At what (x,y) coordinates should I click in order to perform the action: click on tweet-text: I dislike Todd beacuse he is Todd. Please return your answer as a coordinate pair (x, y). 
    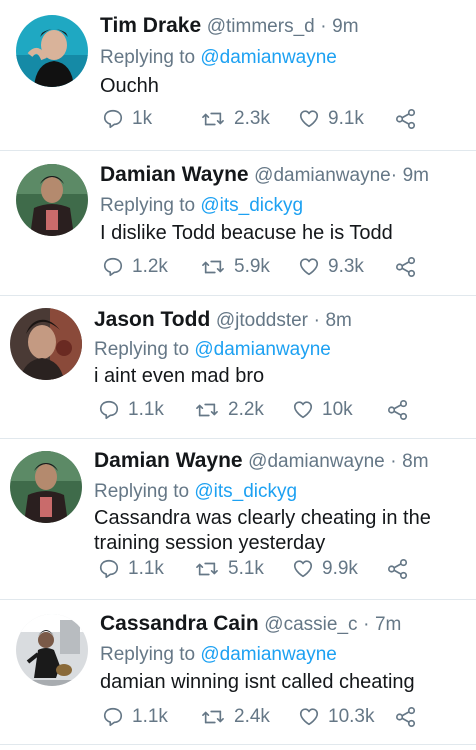
    Looking at the image, I should click on (246, 233).